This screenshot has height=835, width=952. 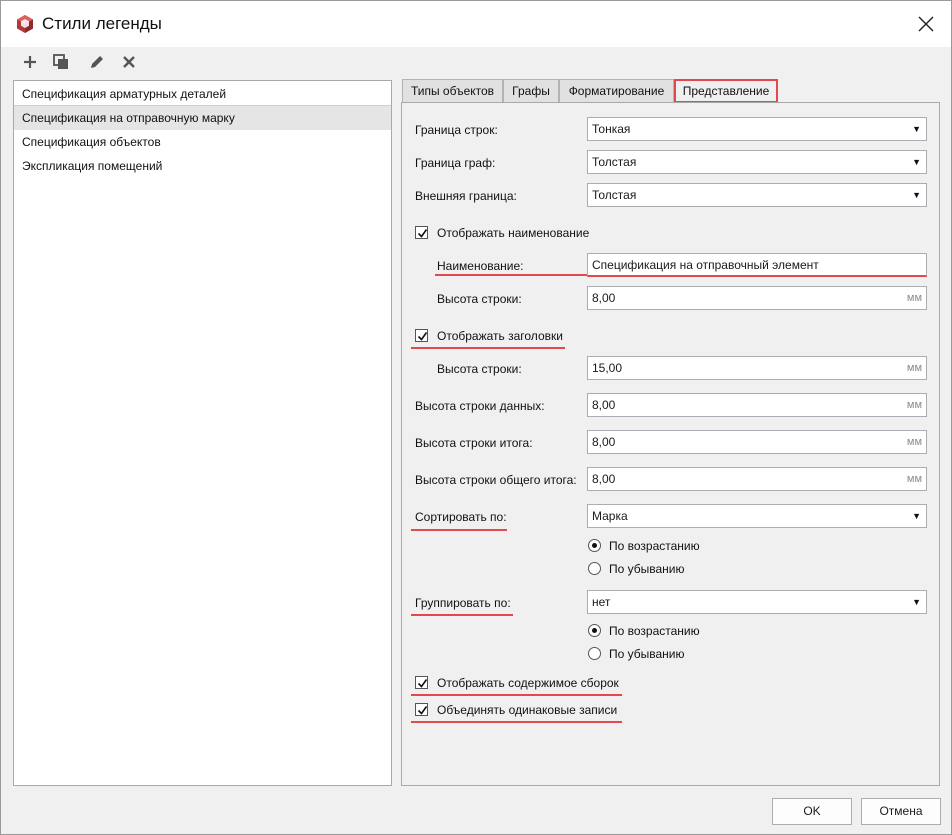 I want to click on total-row-height-value: 8,00, so click(x=604, y=442).